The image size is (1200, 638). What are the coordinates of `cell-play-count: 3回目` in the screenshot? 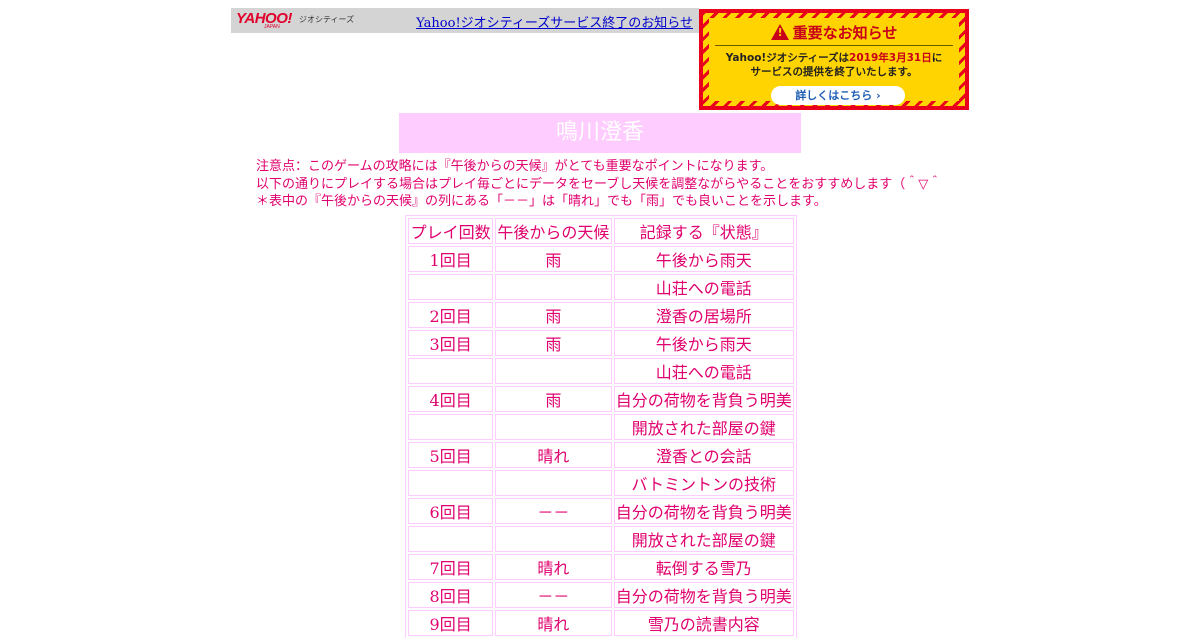 It's located at (451, 343).